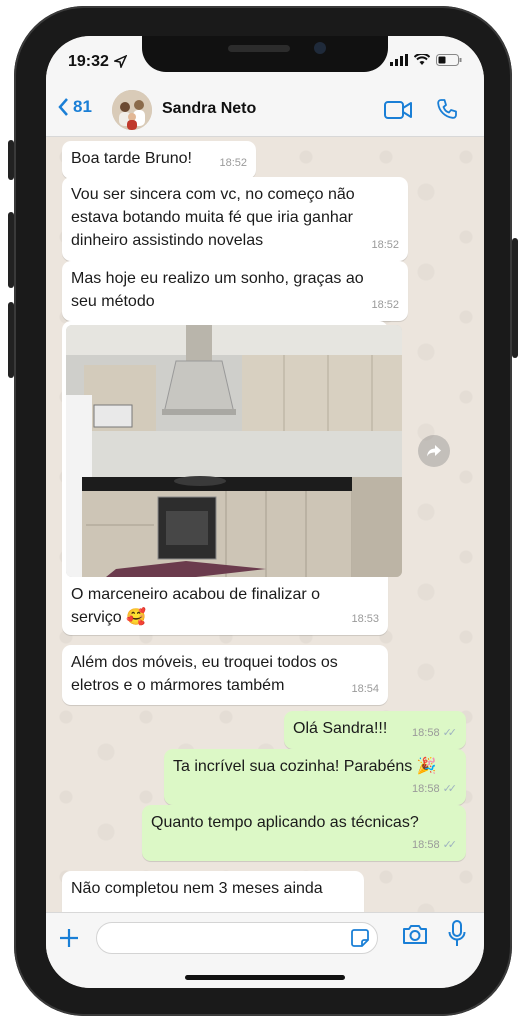 This screenshot has height=1024, width=528. I want to click on contact-name: Sandra Neto, so click(209, 109).